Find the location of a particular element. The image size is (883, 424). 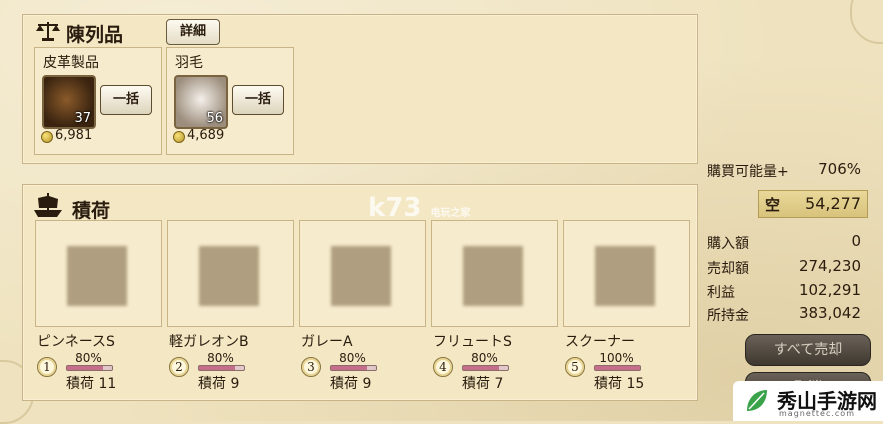

purchase-label: 購入額 is located at coordinates (728, 244).